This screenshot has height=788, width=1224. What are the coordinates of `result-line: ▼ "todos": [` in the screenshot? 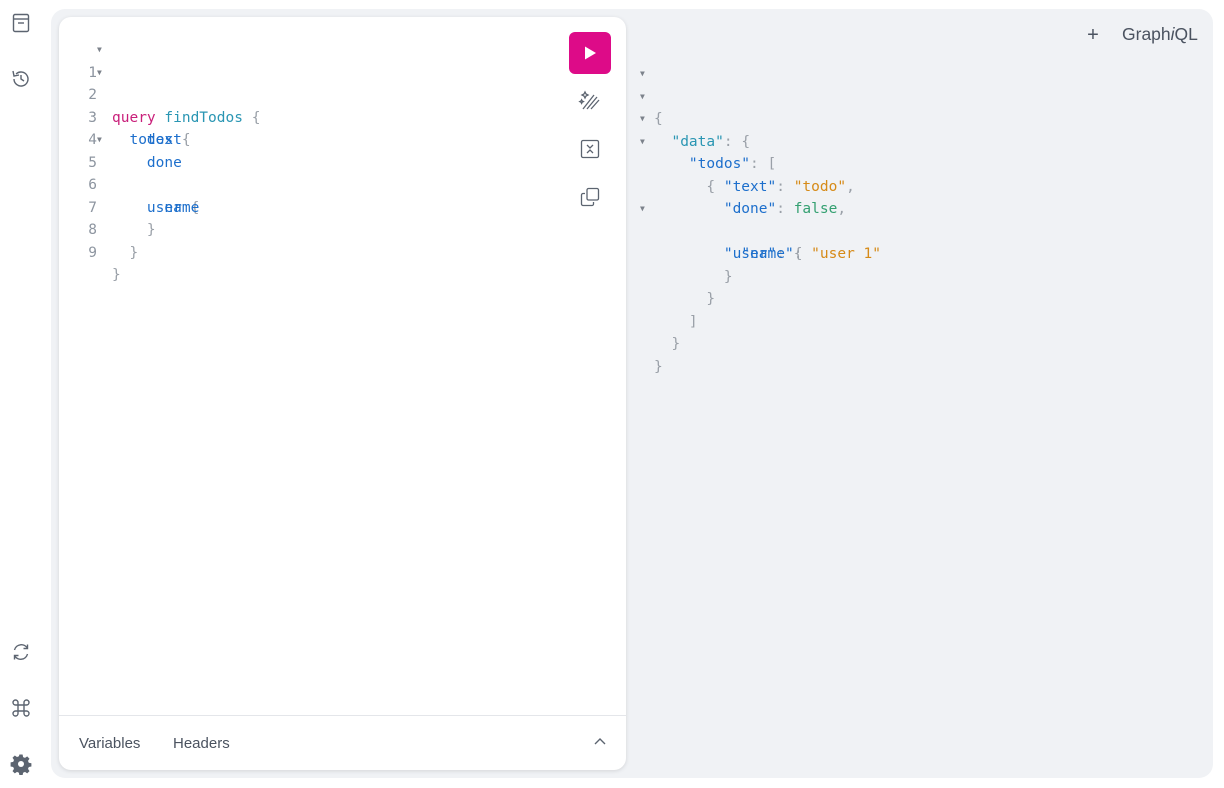 It's located at (708, 140).